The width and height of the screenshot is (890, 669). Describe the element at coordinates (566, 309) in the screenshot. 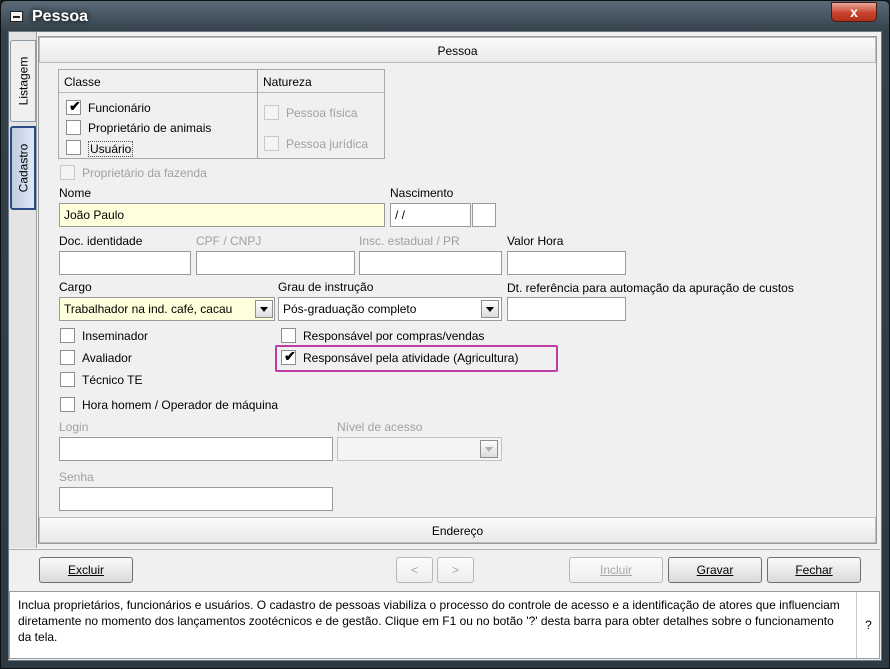

I see `dt-referencia-input` at that location.